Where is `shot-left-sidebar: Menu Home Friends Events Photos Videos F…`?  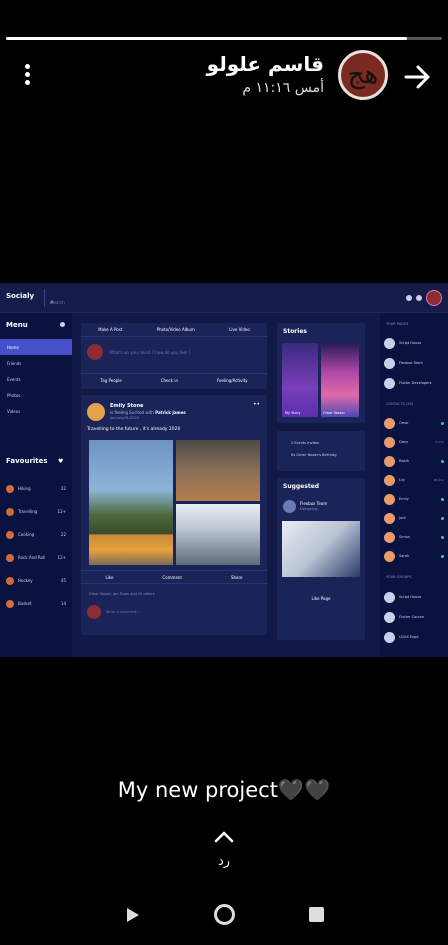
shot-left-sidebar: Menu Home Friends Events Photos Videos F… is located at coordinates (36, 485).